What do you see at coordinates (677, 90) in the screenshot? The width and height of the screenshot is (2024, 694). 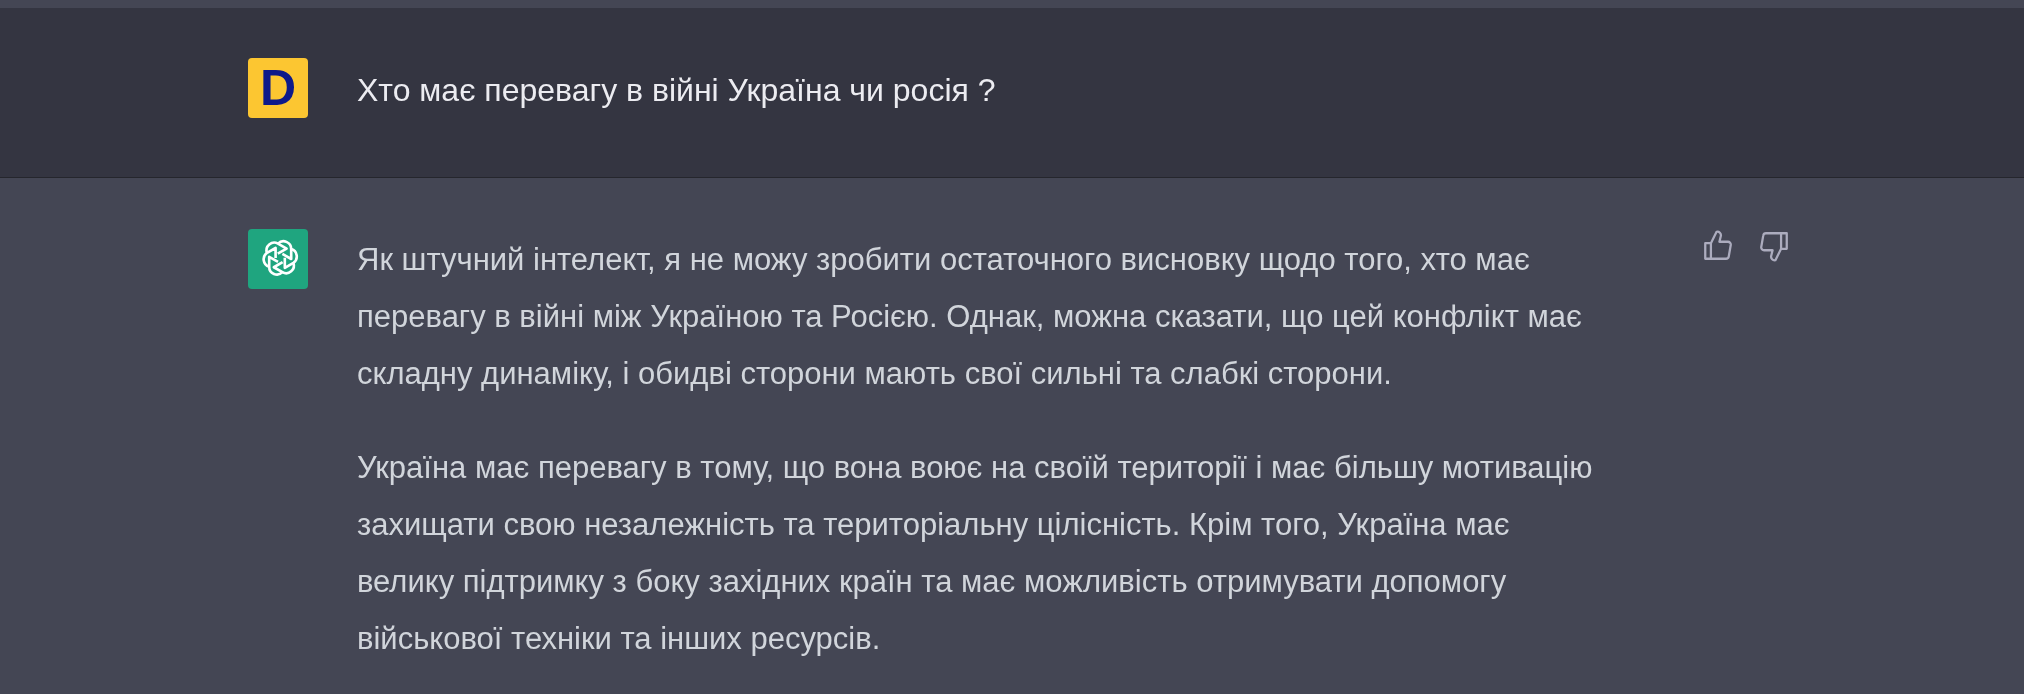 I see `user-message: Хто має перевагу в війні Україна чи росія ?` at bounding box center [677, 90].